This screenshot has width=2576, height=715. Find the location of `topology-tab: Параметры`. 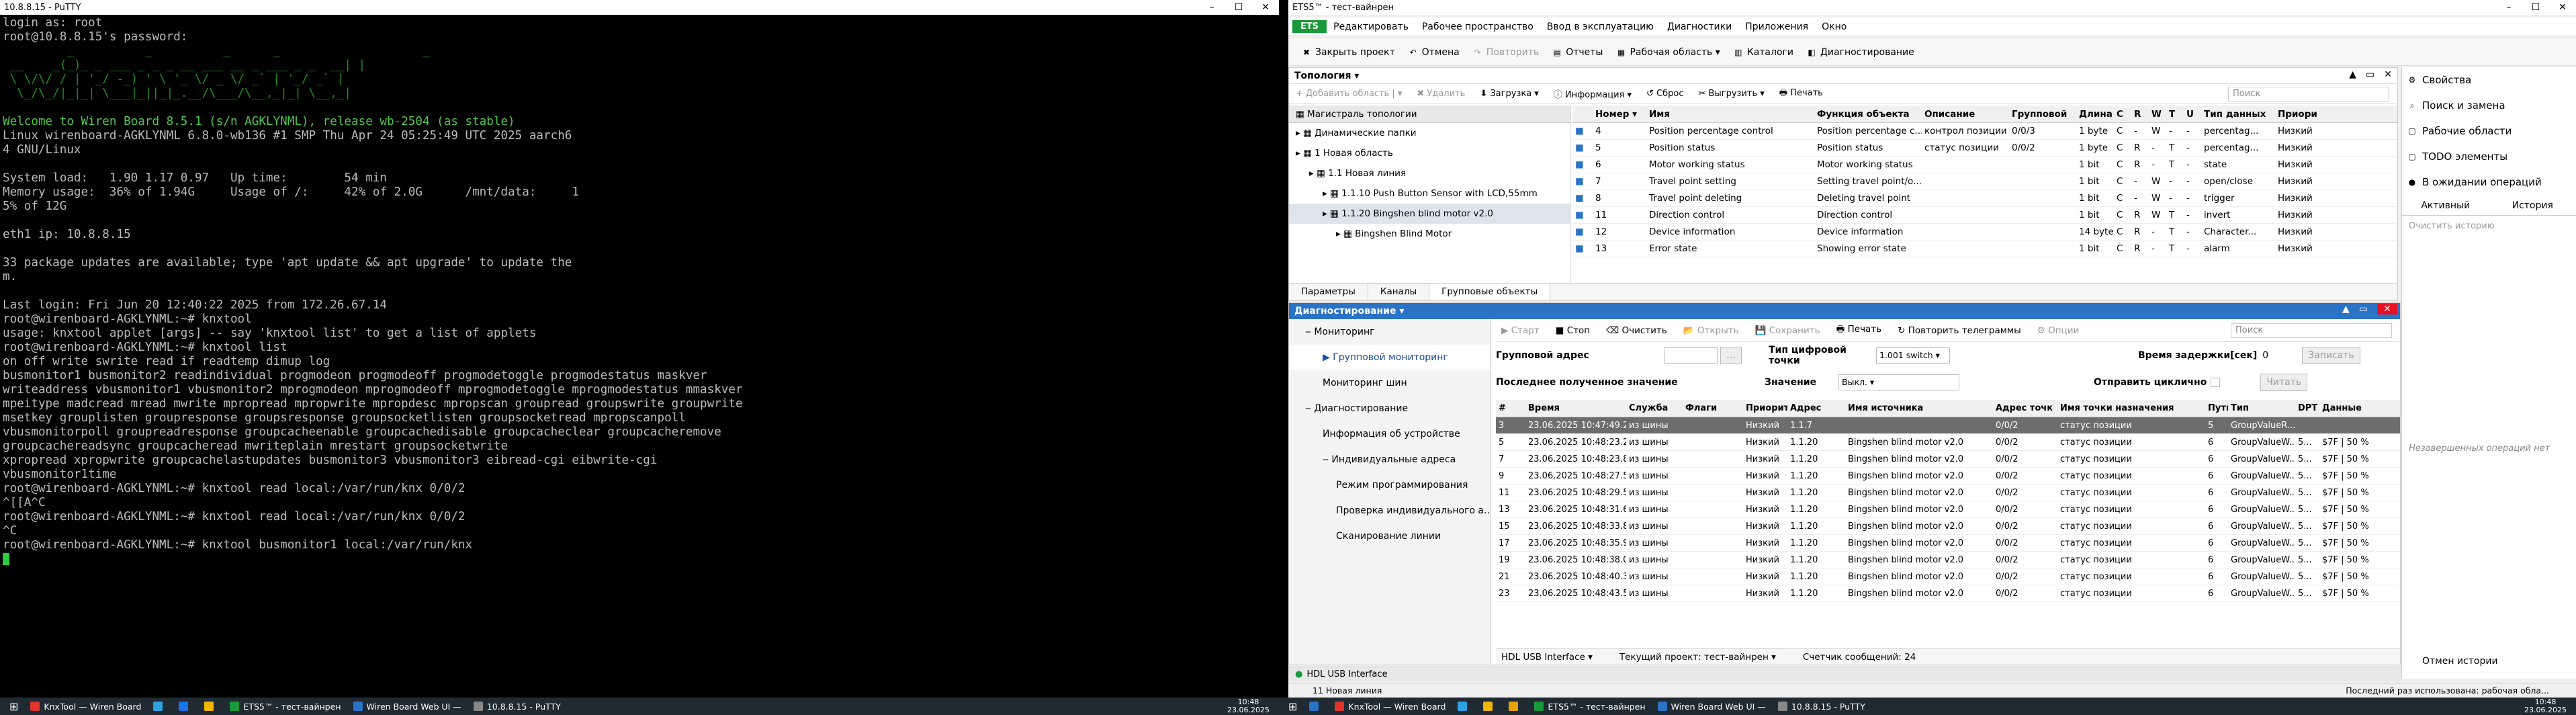

topology-tab: Параметры is located at coordinates (1329, 292).